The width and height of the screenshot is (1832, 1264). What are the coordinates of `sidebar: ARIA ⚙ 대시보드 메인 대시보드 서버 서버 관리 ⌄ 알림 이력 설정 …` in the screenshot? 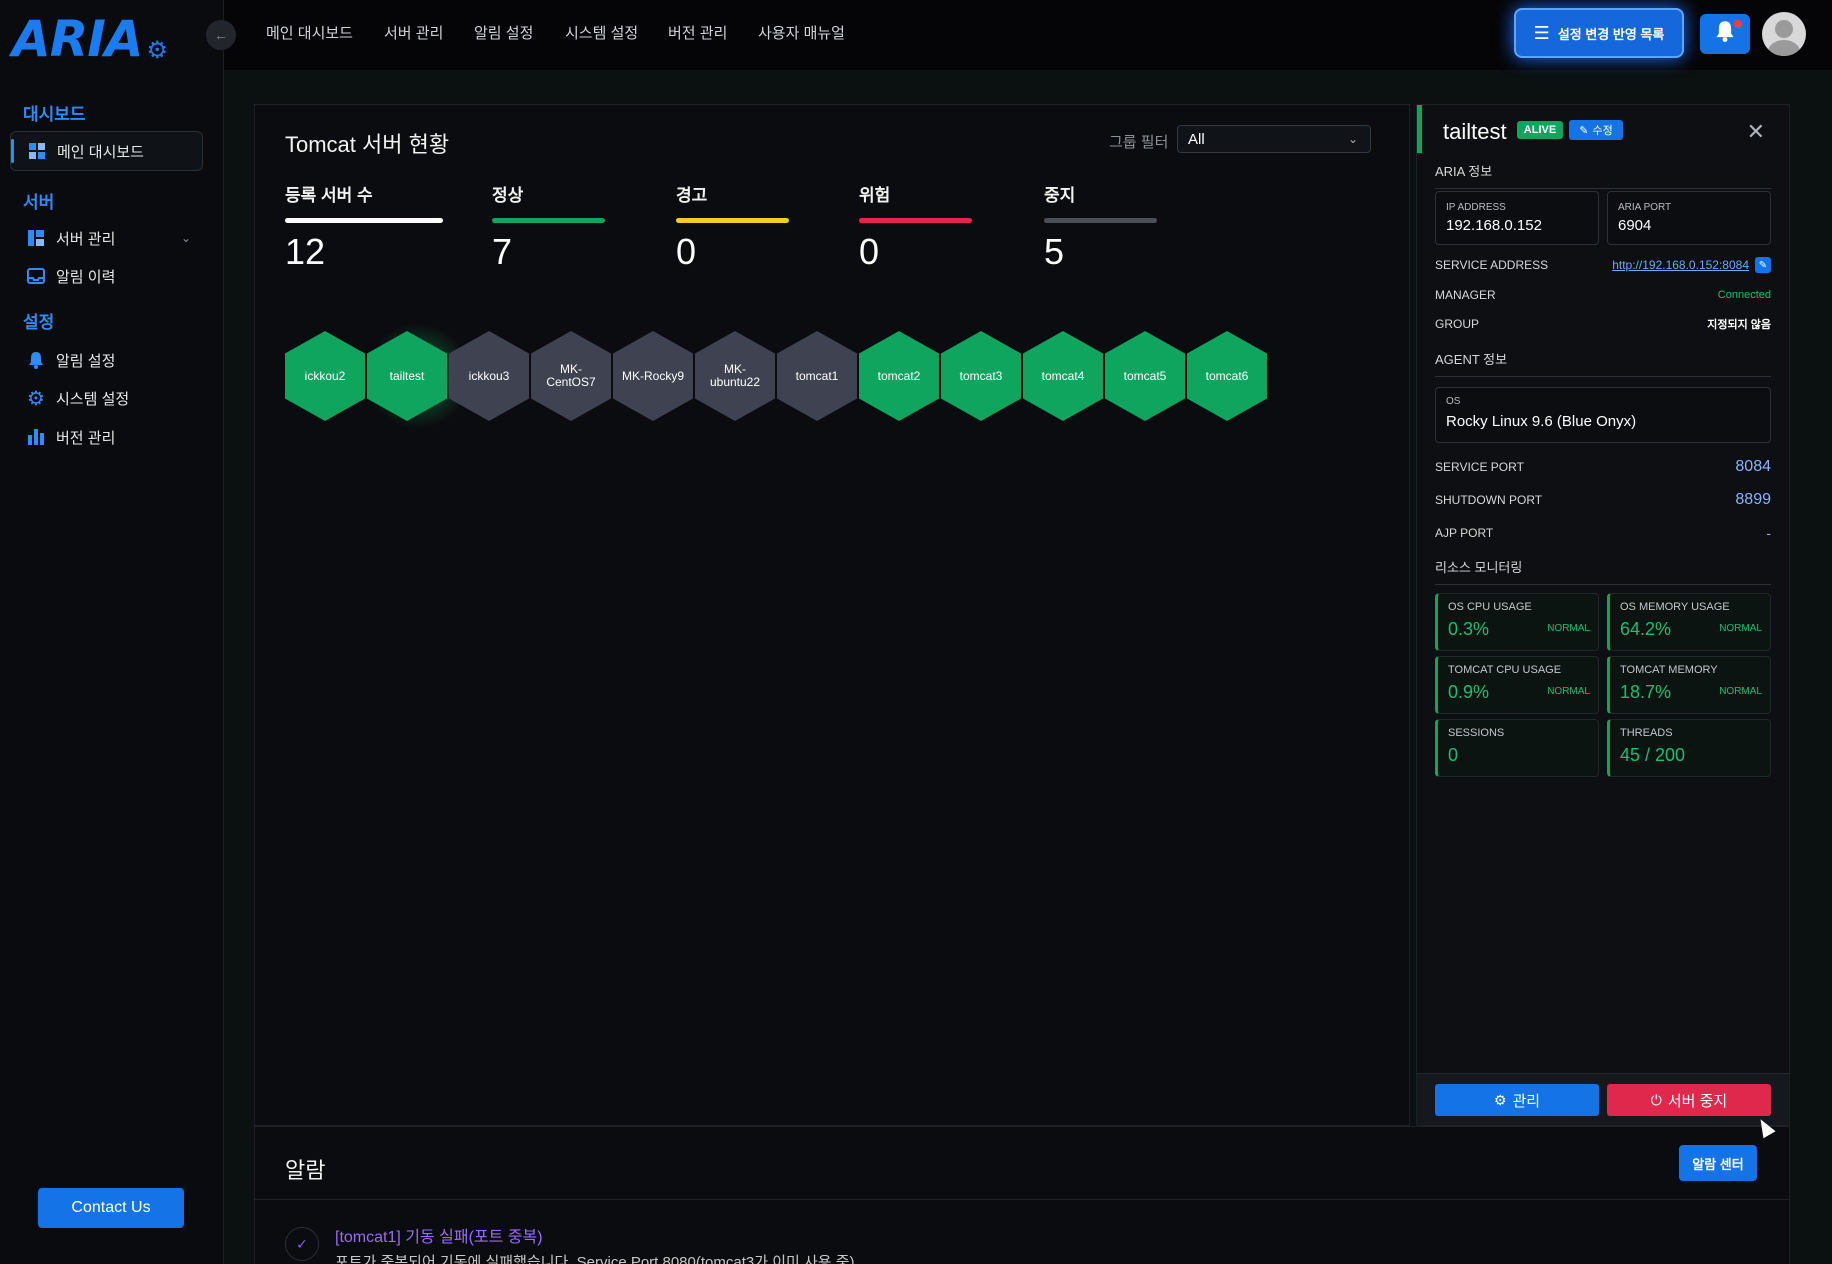 It's located at (112, 632).